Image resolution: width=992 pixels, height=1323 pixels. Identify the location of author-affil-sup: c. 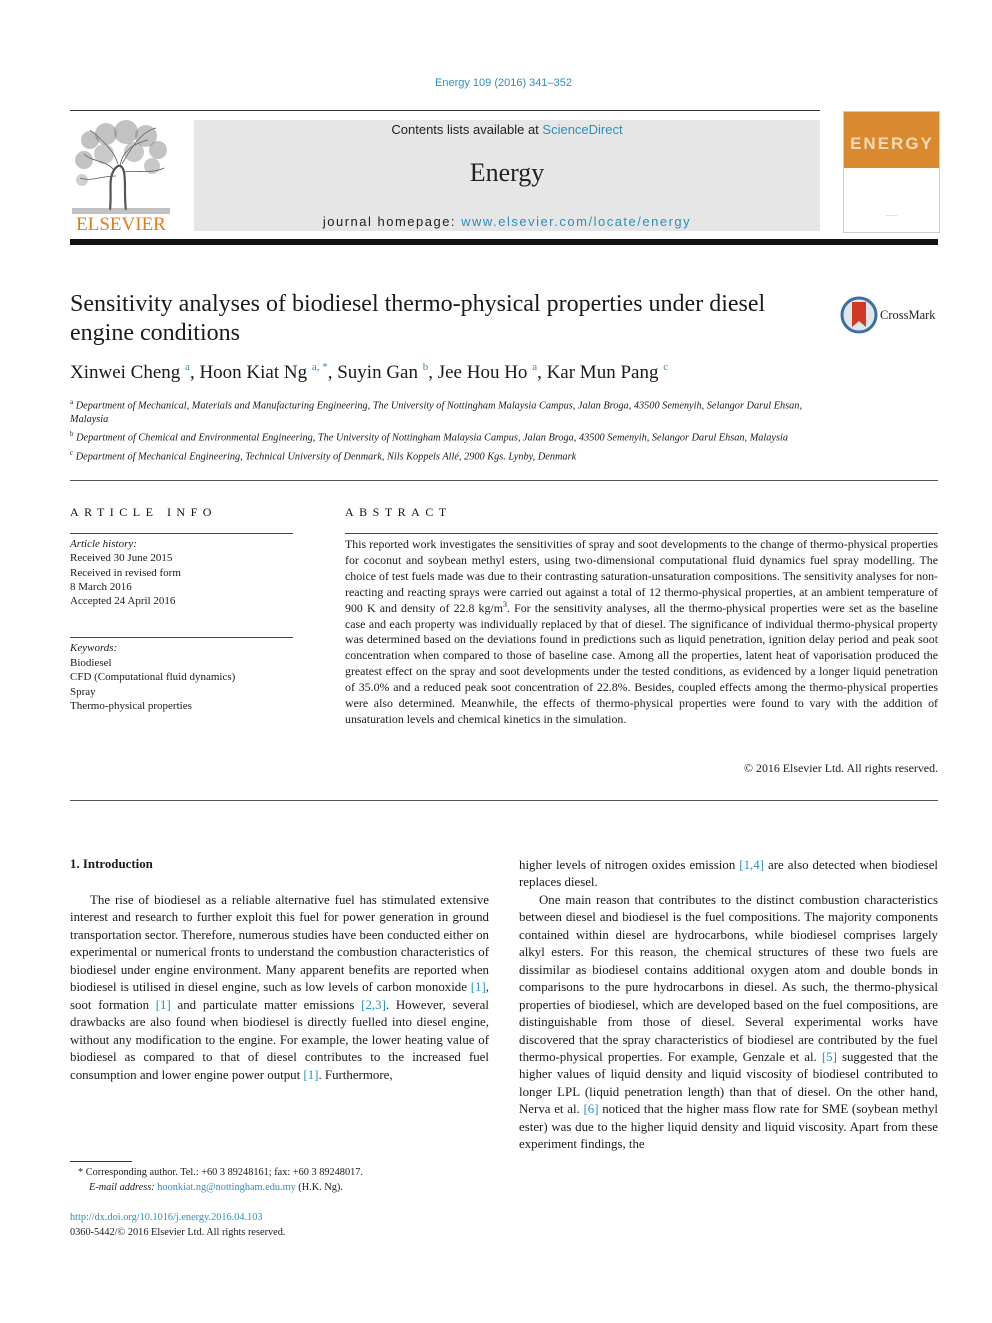
(665, 367).